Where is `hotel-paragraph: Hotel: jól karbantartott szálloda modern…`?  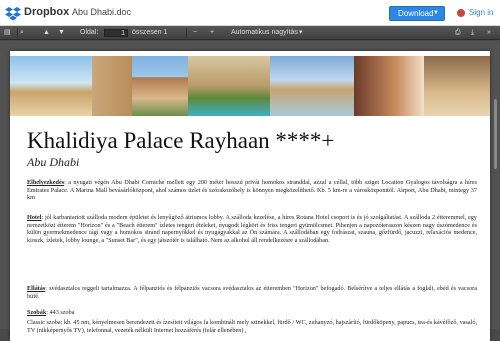 hotel-paragraph: Hotel: jól karbantartott szálloda modern… is located at coordinates (252, 229).